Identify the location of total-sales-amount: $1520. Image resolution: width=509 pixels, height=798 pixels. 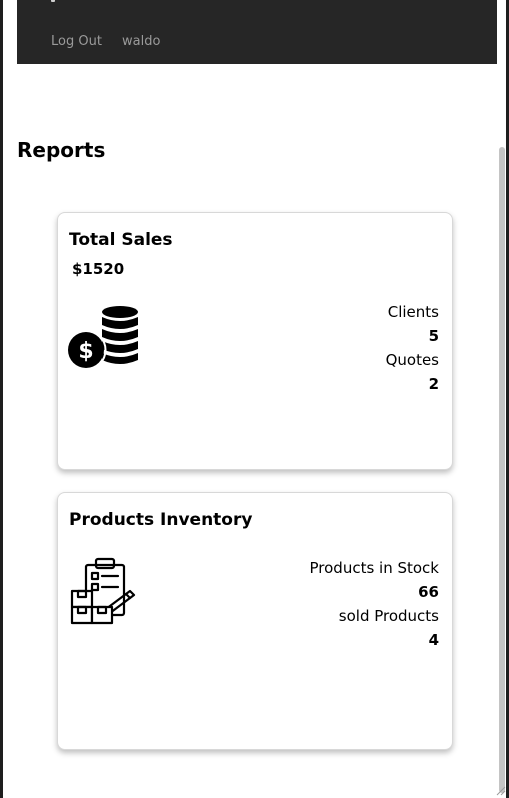
(98, 269).